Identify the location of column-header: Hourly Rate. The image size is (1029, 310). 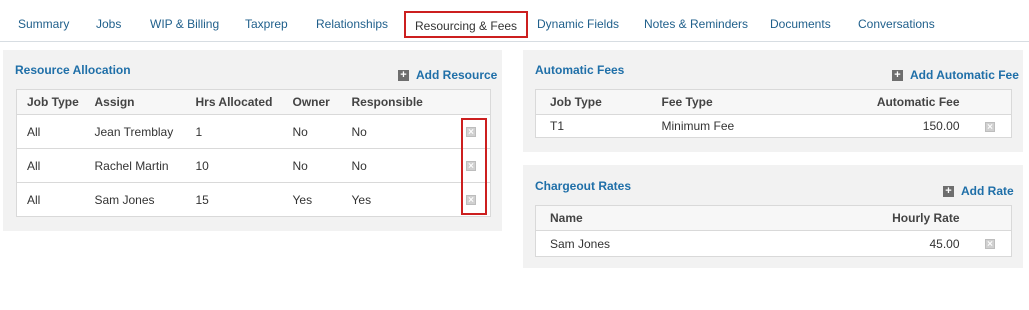
(852, 218).